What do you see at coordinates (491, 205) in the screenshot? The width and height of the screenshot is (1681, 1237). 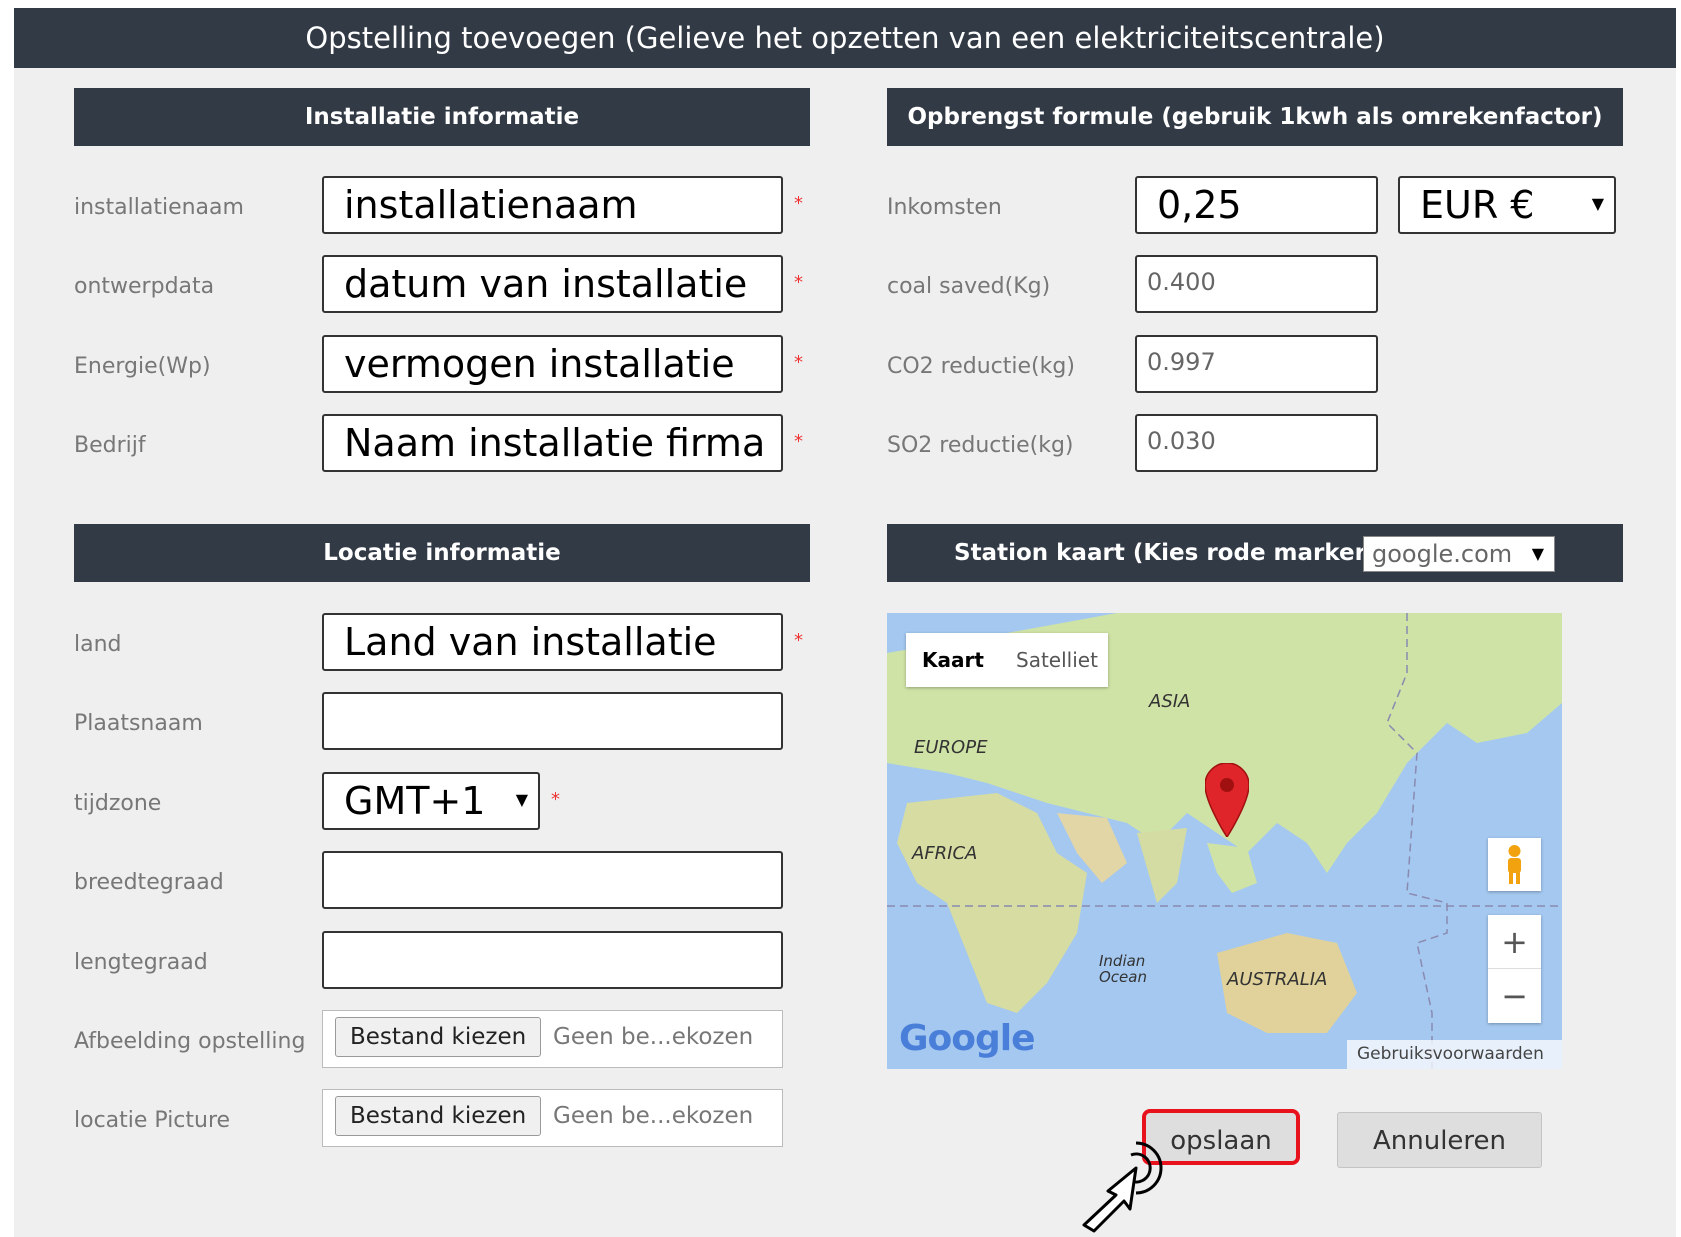 I see `installatienaam-value: installatienaam` at bounding box center [491, 205].